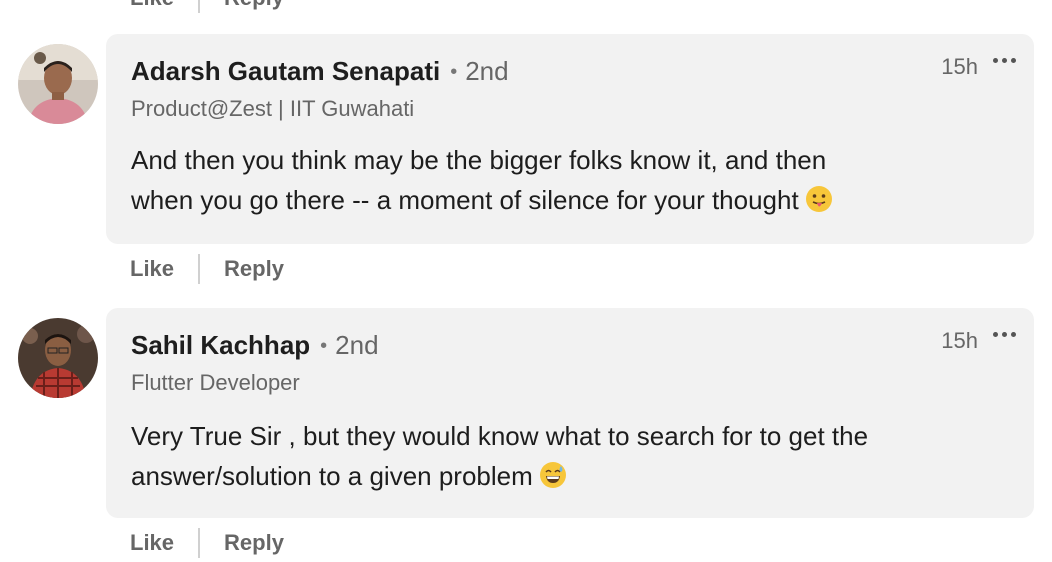  I want to click on author-headline: Product@Zest | IIT Guwahati, so click(273, 108).